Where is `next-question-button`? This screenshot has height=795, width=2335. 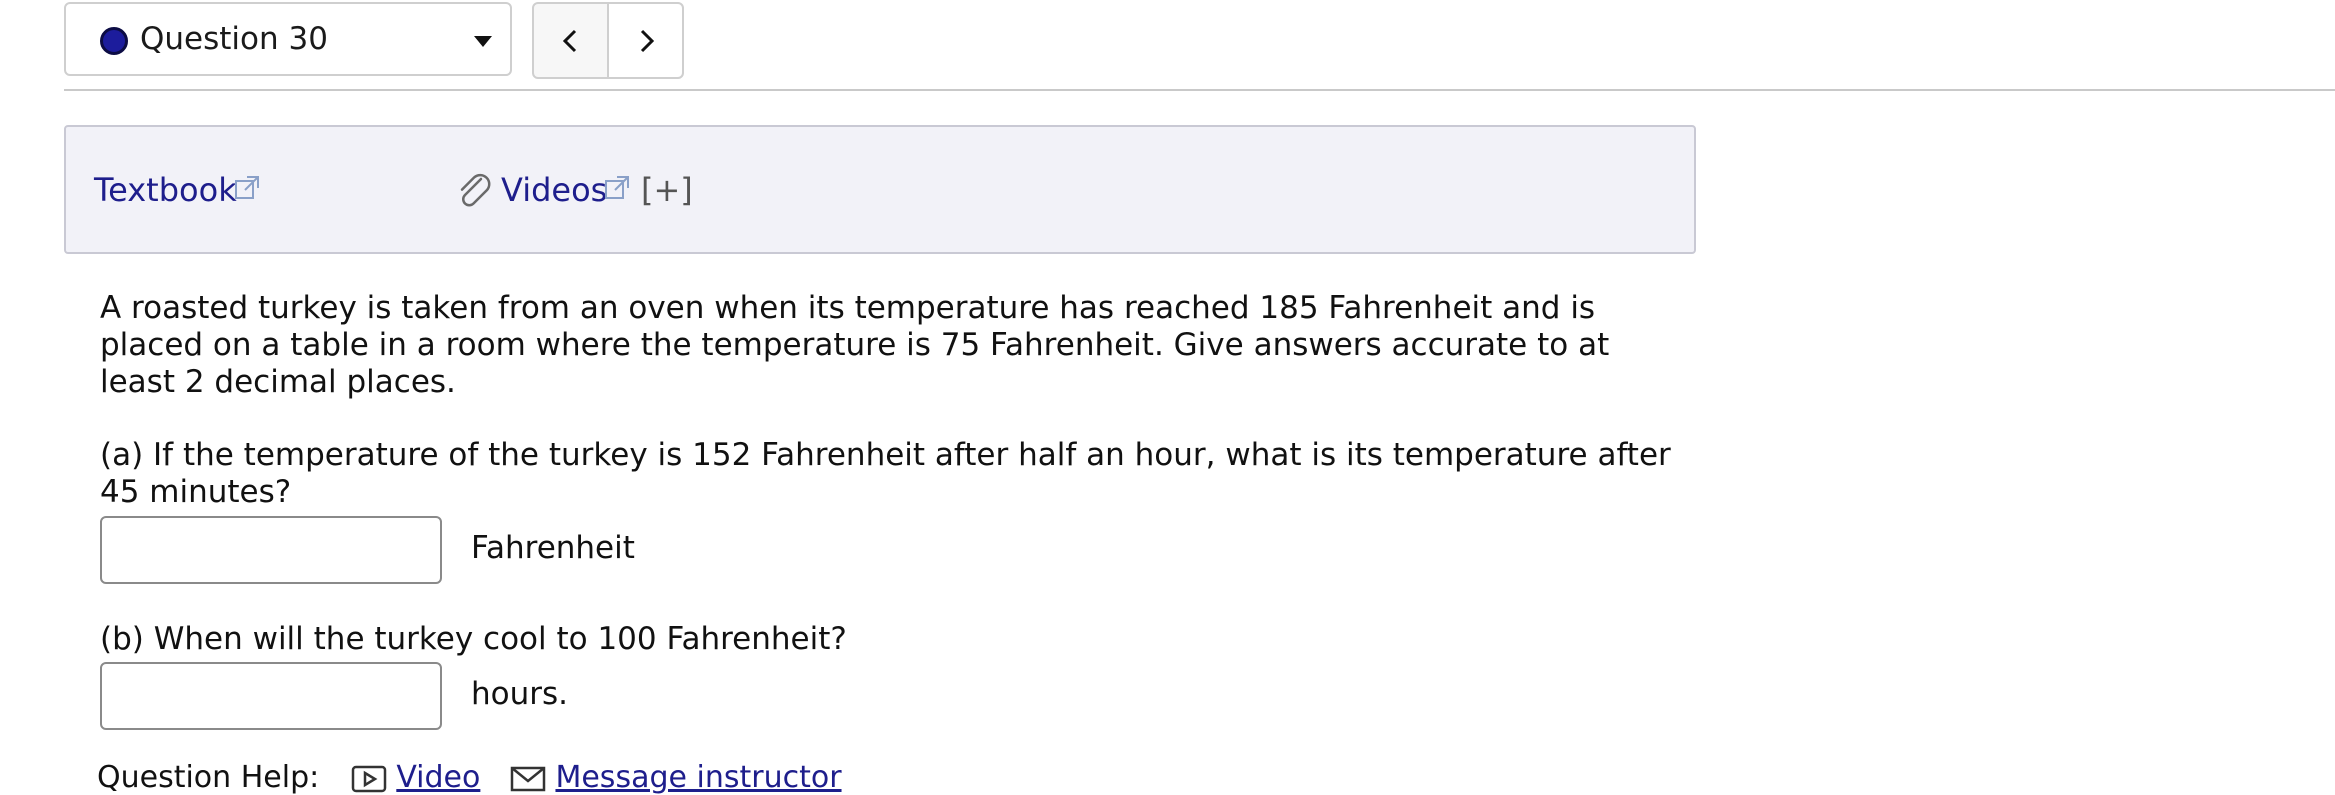
next-question-button is located at coordinates (644, 40).